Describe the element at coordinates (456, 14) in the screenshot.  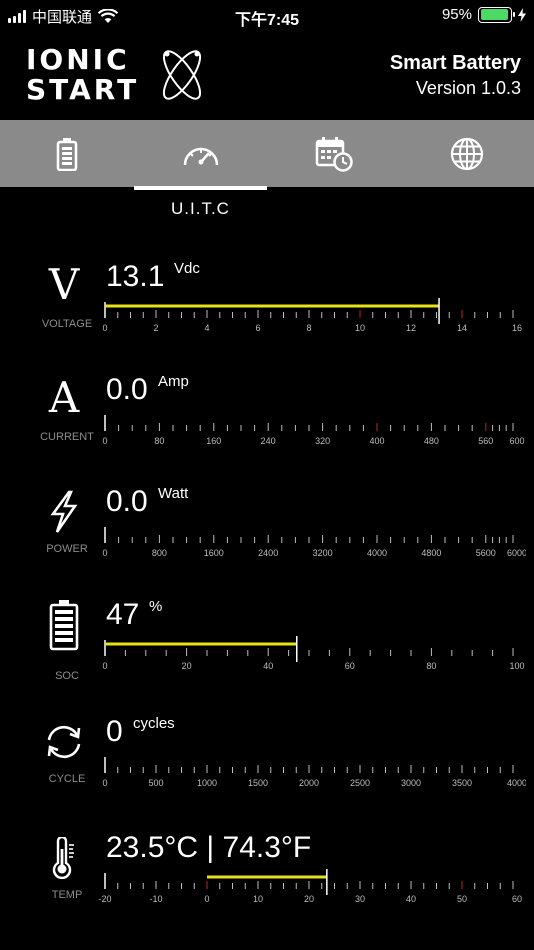
I see `battery-percent: 95%` at that location.